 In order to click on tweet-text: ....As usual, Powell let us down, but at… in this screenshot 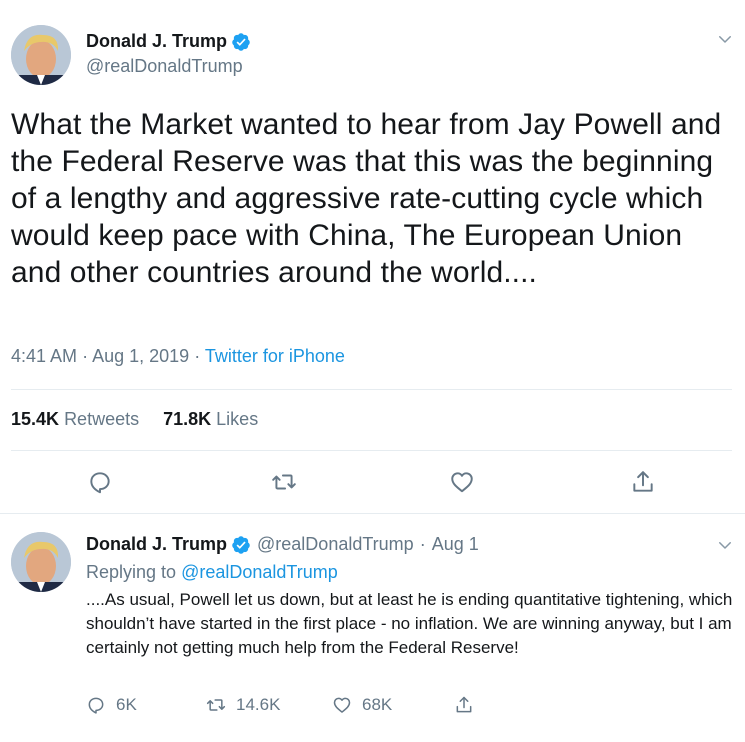, I will do `click(409, 623)`.